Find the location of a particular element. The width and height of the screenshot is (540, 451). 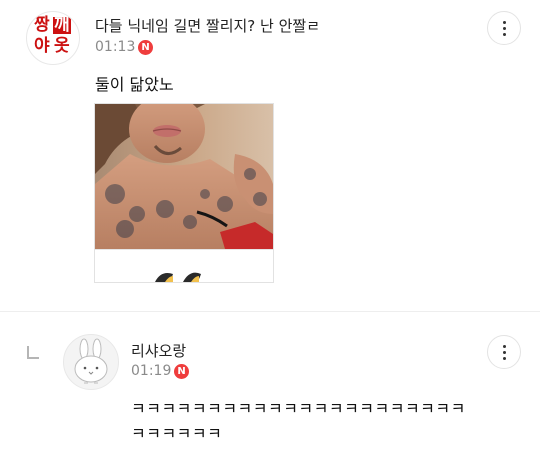

bunny-icon is located at coordinates (91, 361).